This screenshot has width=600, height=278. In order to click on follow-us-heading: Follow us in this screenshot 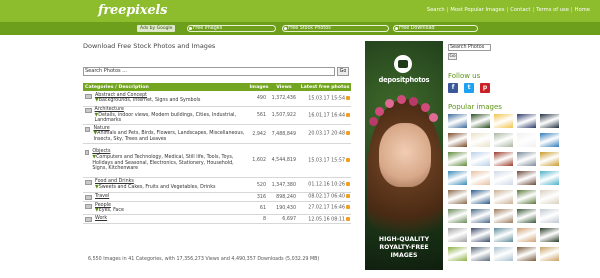, I will do `click(464, 76)`.